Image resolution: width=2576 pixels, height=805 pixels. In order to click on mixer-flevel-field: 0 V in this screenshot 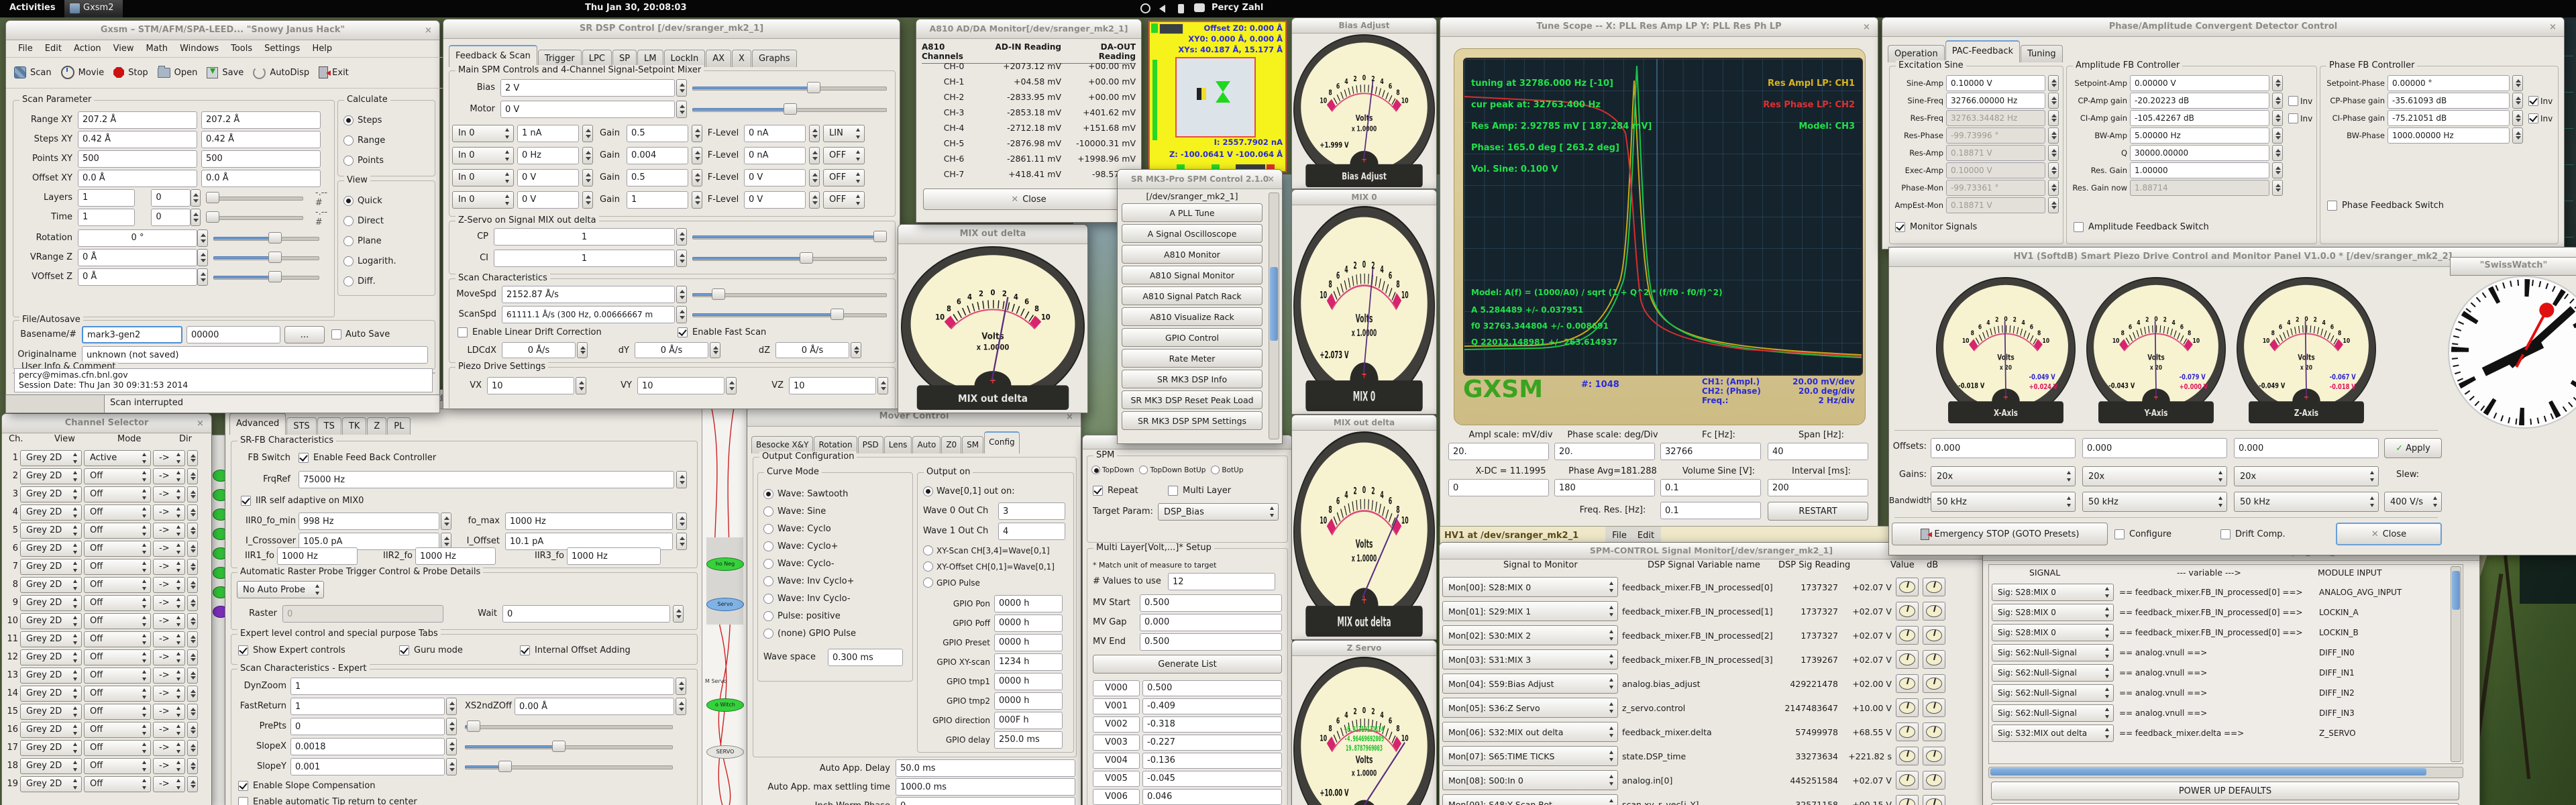, I will do `click(775, 177)`.